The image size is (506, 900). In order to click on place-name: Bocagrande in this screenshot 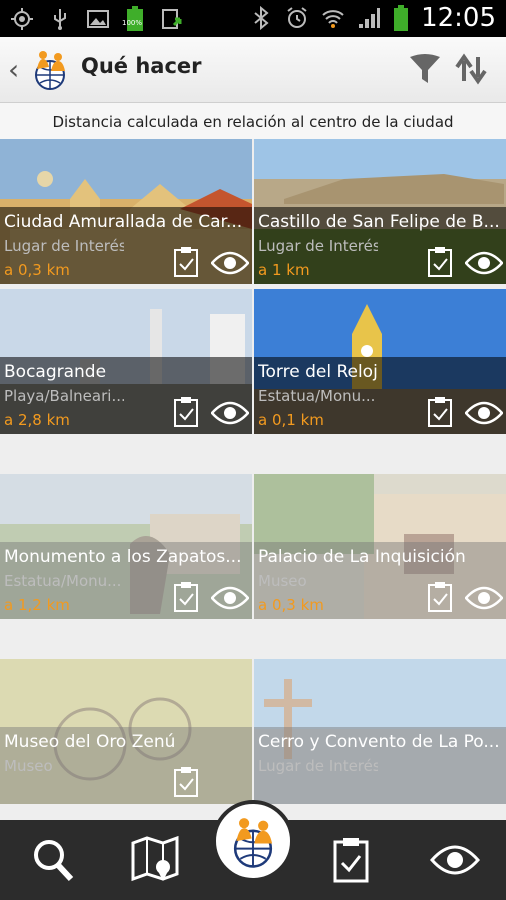, I will do `click(55, 372)`.